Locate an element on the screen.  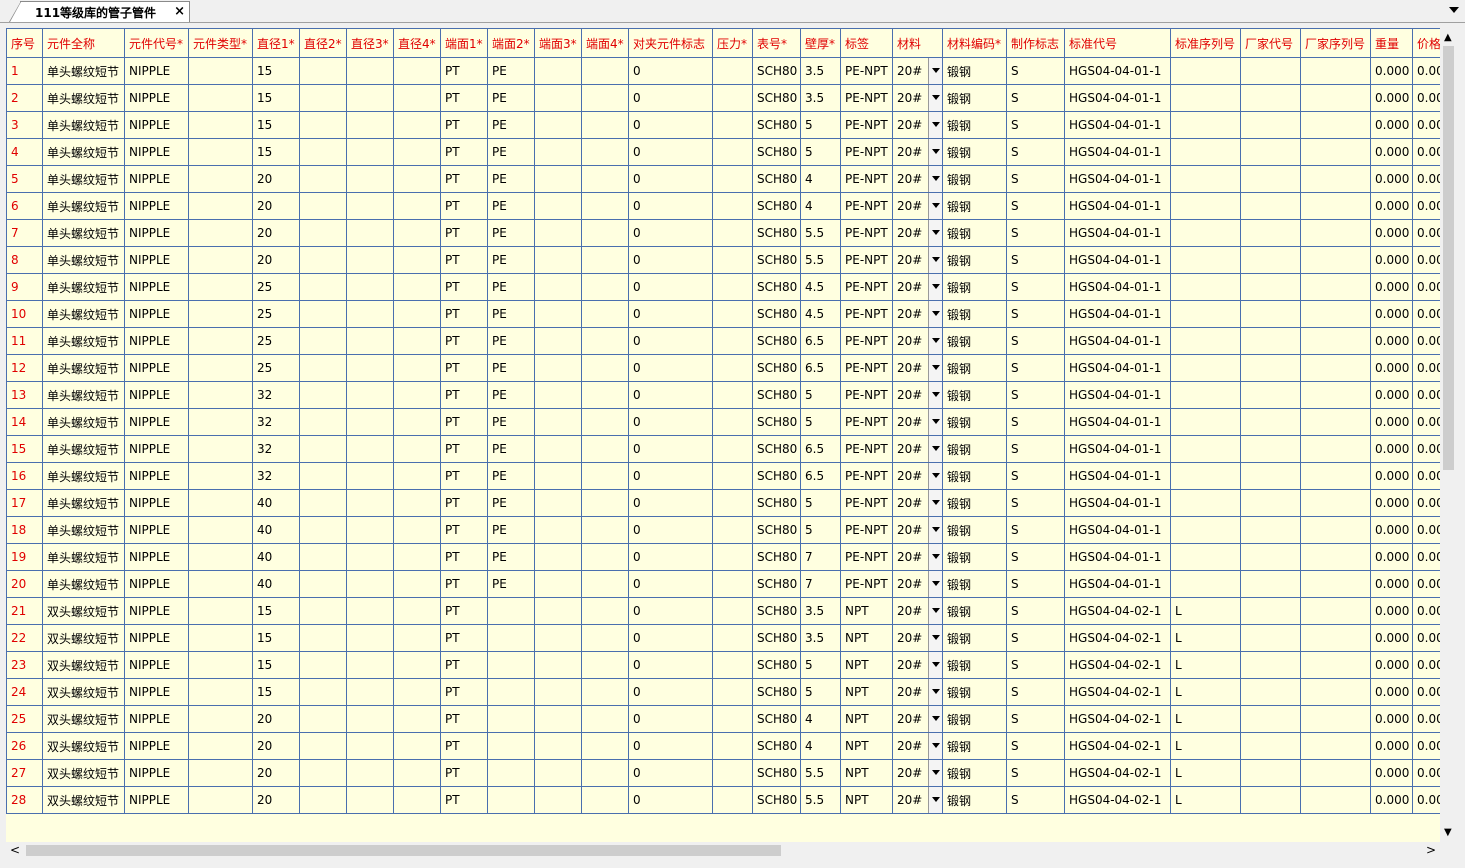
cell-e2 is located at coordinates (511, 665).